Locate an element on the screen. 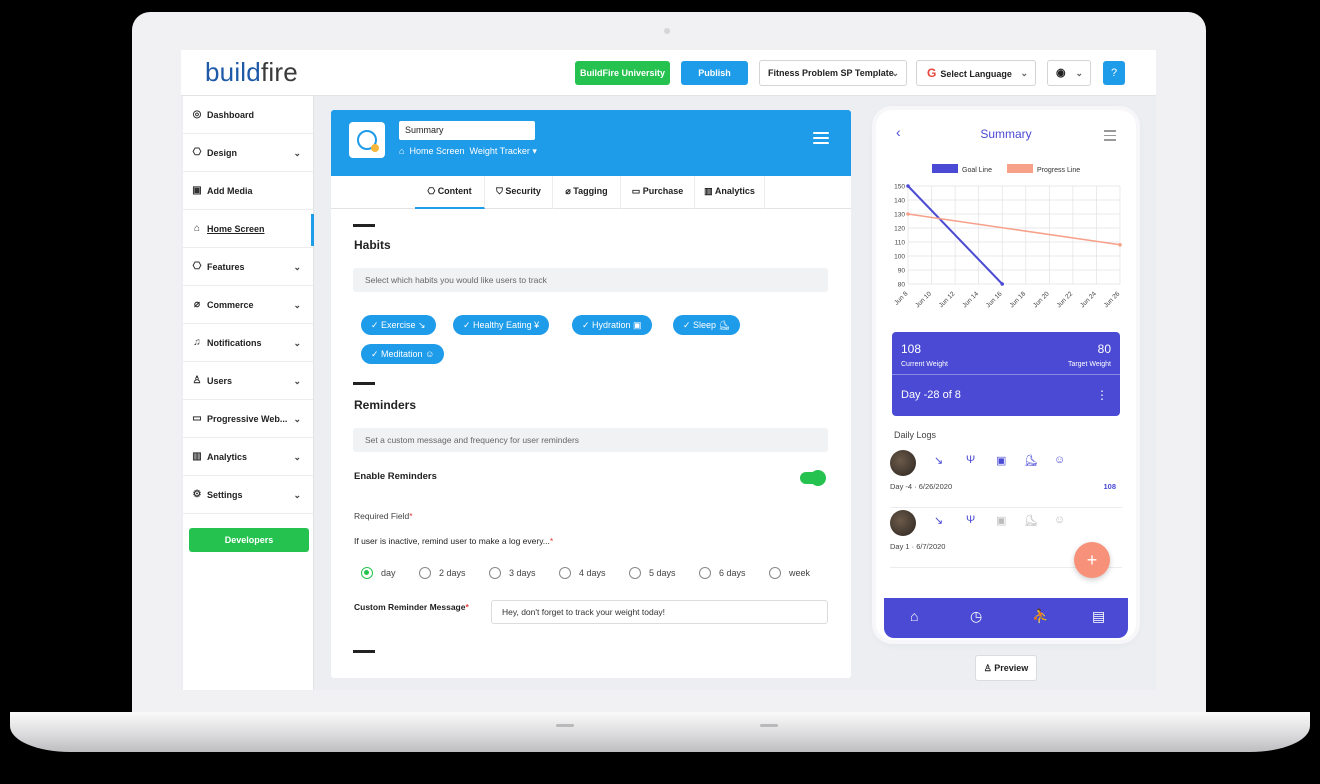 The height and width of the screenshot is (784, 1320). frequency-option-2-days: 2 days is located at coordinates (442, 573).